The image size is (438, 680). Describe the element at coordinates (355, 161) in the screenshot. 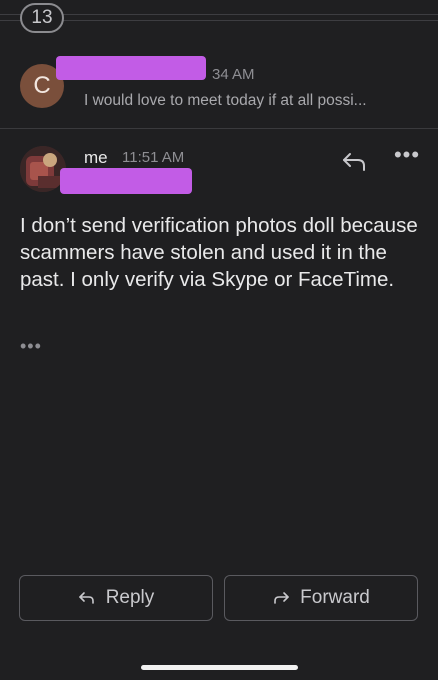

I see `reply-icon` at that location.